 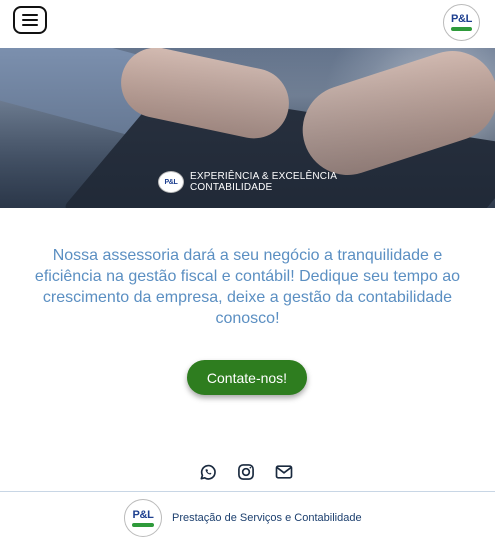 I want to click on footer-divider, so click(x=247, y=491).